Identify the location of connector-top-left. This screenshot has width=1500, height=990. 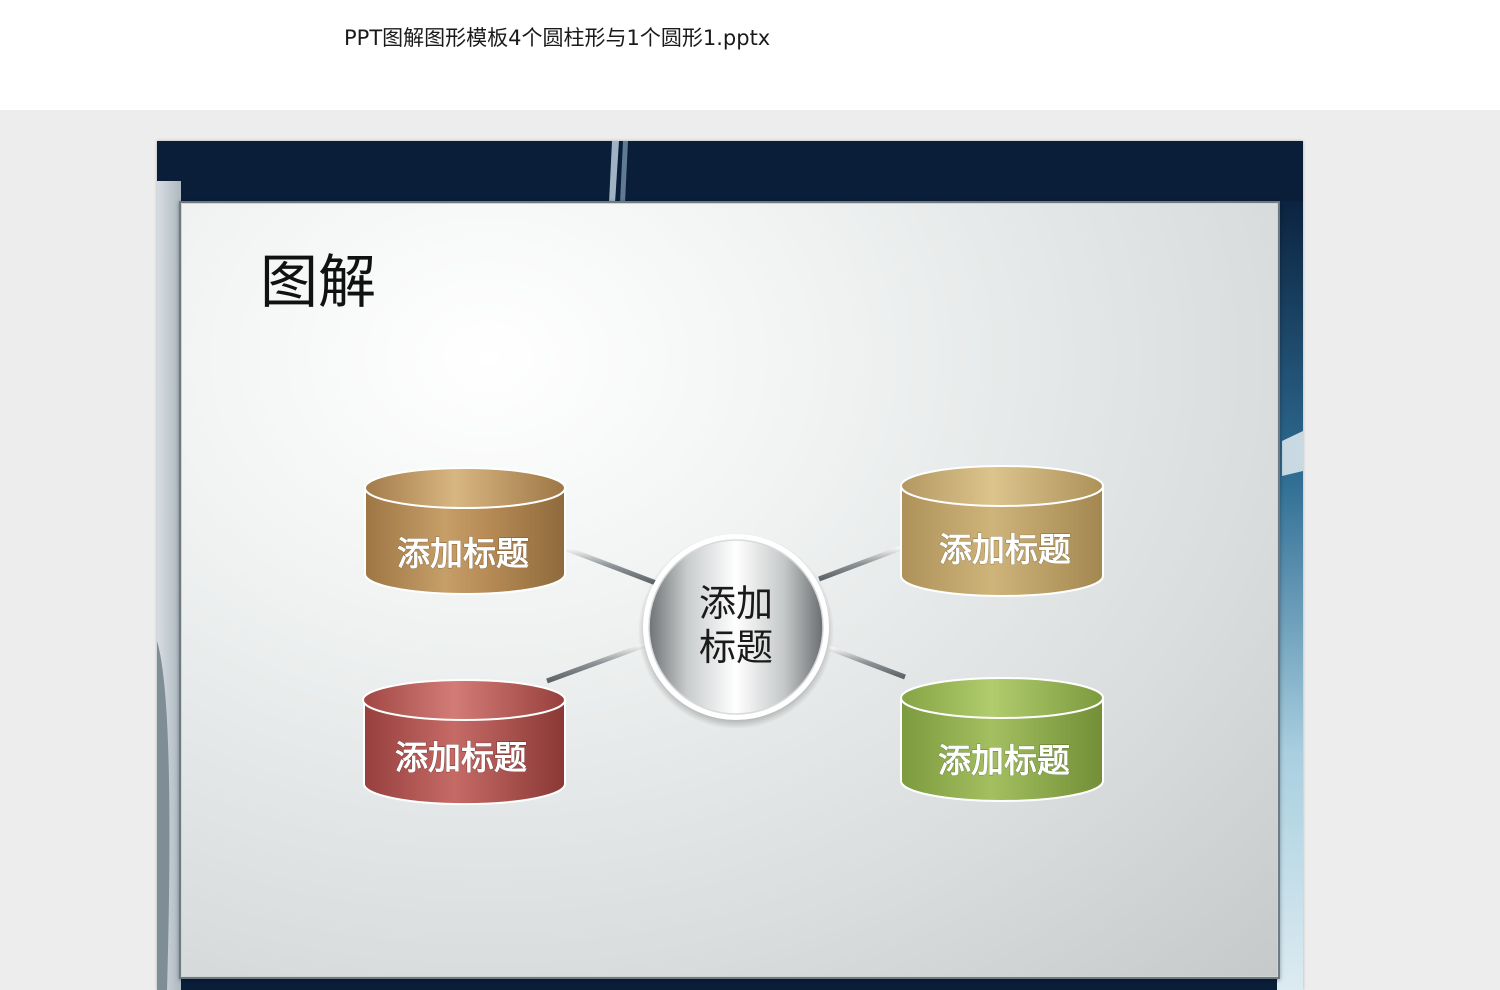
(611, 566).